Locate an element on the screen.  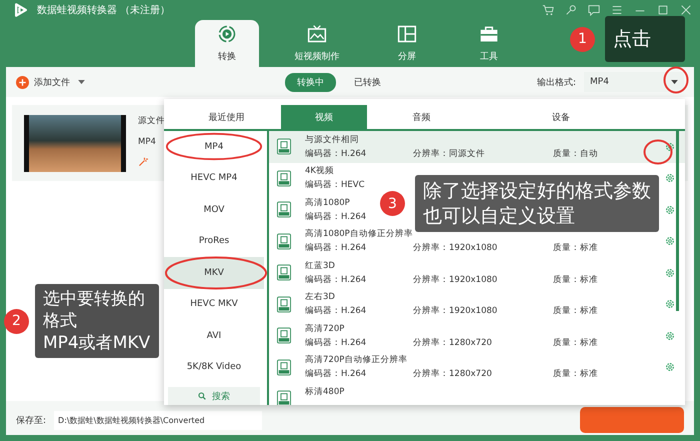
output-format-label: 输出格式: is located at coordinates (556, 82).